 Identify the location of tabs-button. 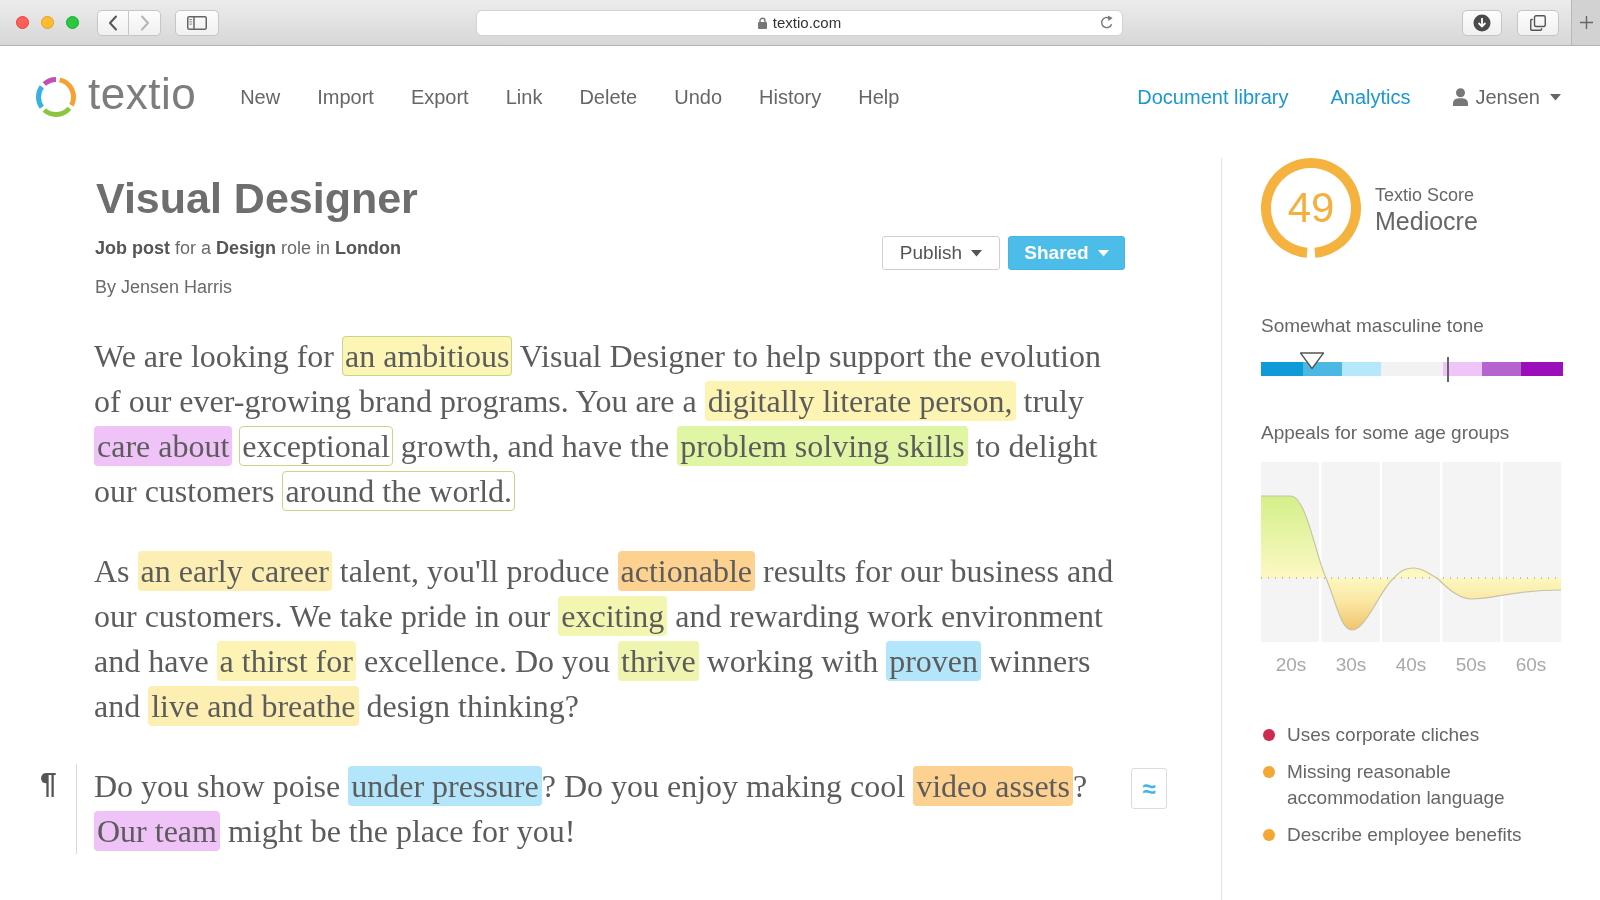
(1538, 22).